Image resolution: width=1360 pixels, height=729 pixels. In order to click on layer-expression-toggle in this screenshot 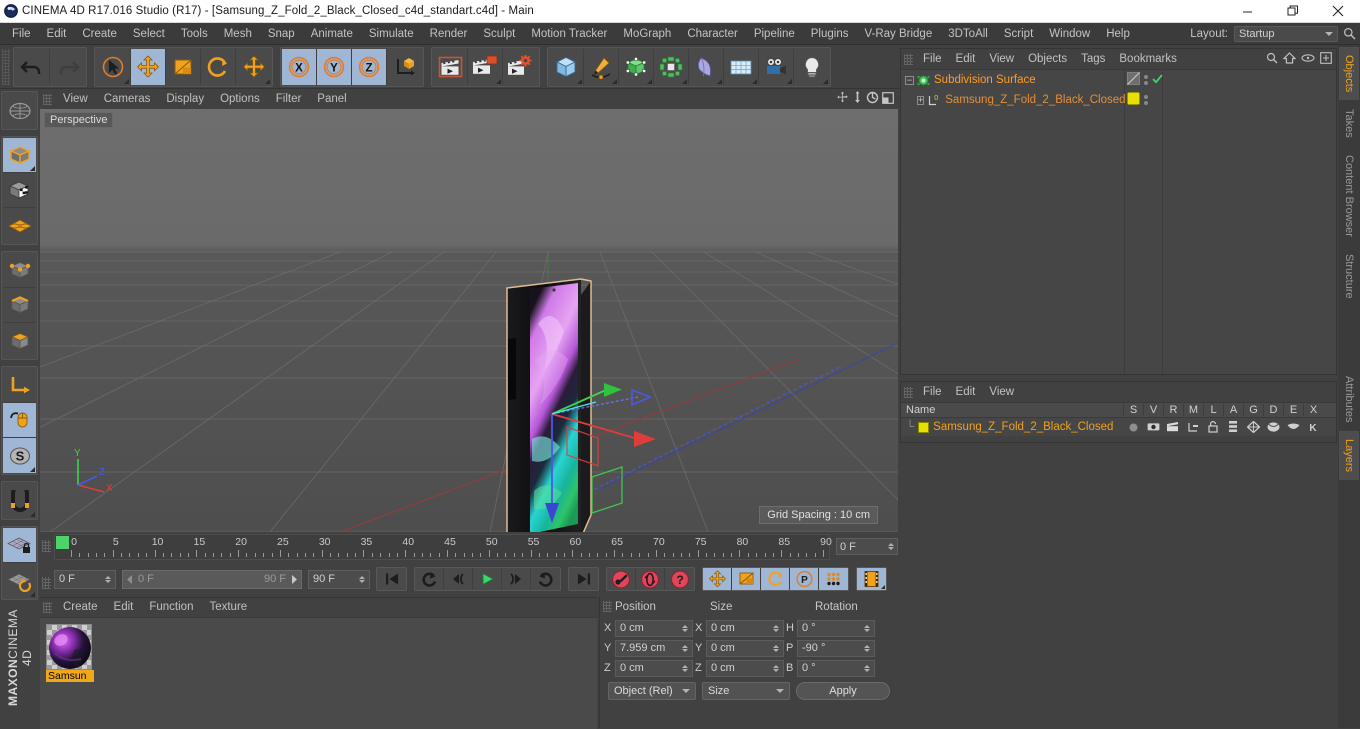, I will do `click(1293, 427)`.